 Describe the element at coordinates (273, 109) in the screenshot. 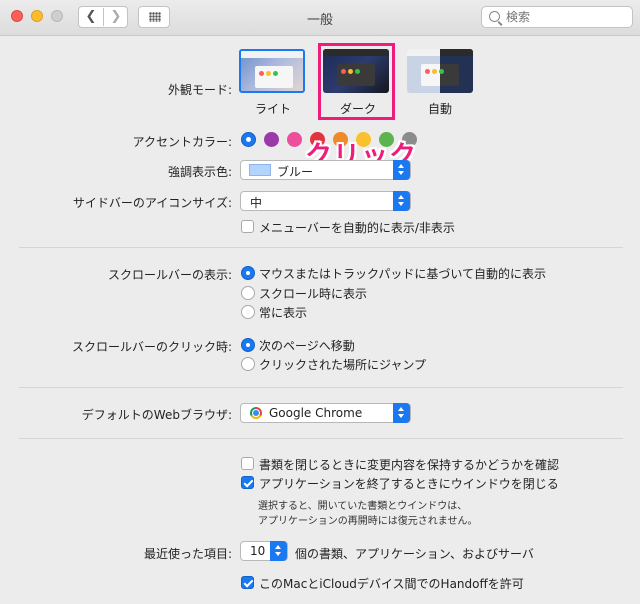

I see `appearance-light-label: ライト` at that location.